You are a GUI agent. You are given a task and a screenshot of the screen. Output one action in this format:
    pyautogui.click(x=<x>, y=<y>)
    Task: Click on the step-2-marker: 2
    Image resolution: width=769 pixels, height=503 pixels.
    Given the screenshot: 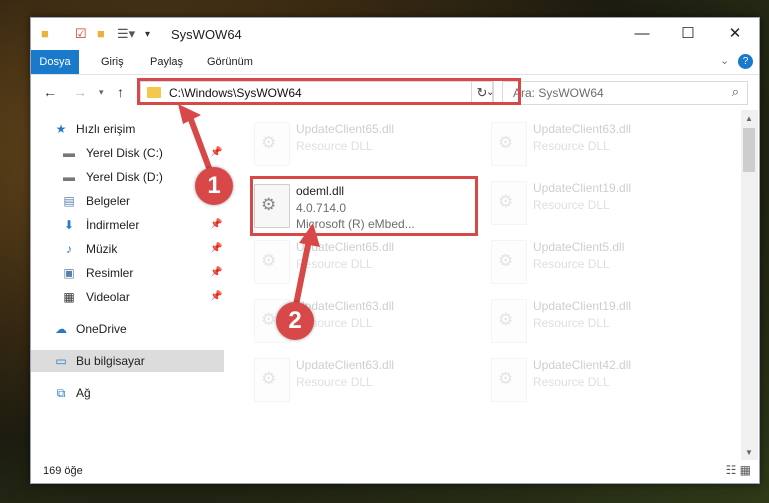 What is the action you would take?
    pyautogui.click(x=295, y=321)
    